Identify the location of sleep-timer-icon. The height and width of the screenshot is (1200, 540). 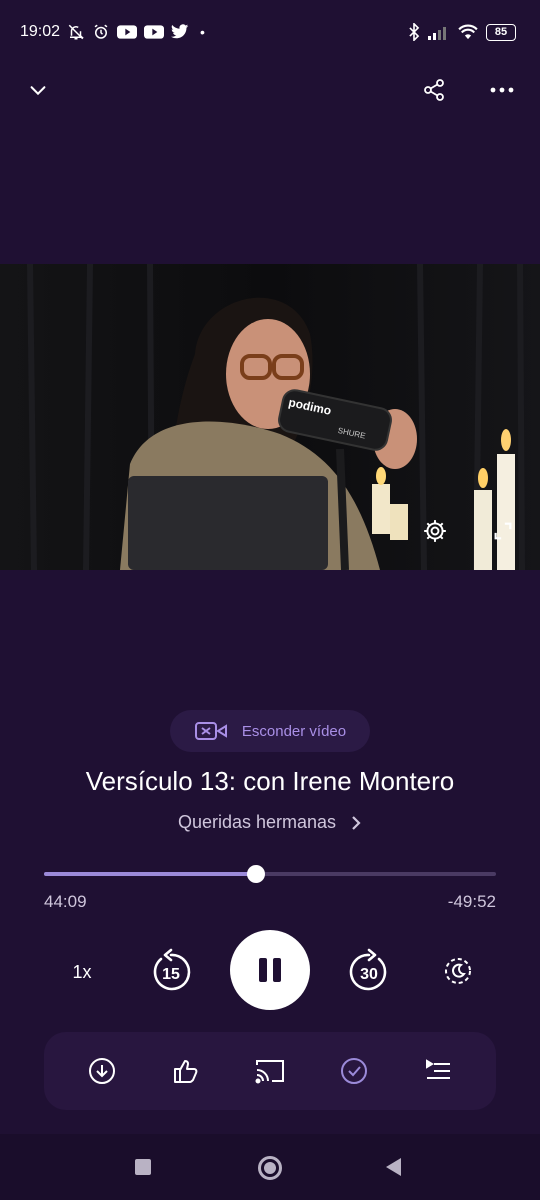
(458, 971).